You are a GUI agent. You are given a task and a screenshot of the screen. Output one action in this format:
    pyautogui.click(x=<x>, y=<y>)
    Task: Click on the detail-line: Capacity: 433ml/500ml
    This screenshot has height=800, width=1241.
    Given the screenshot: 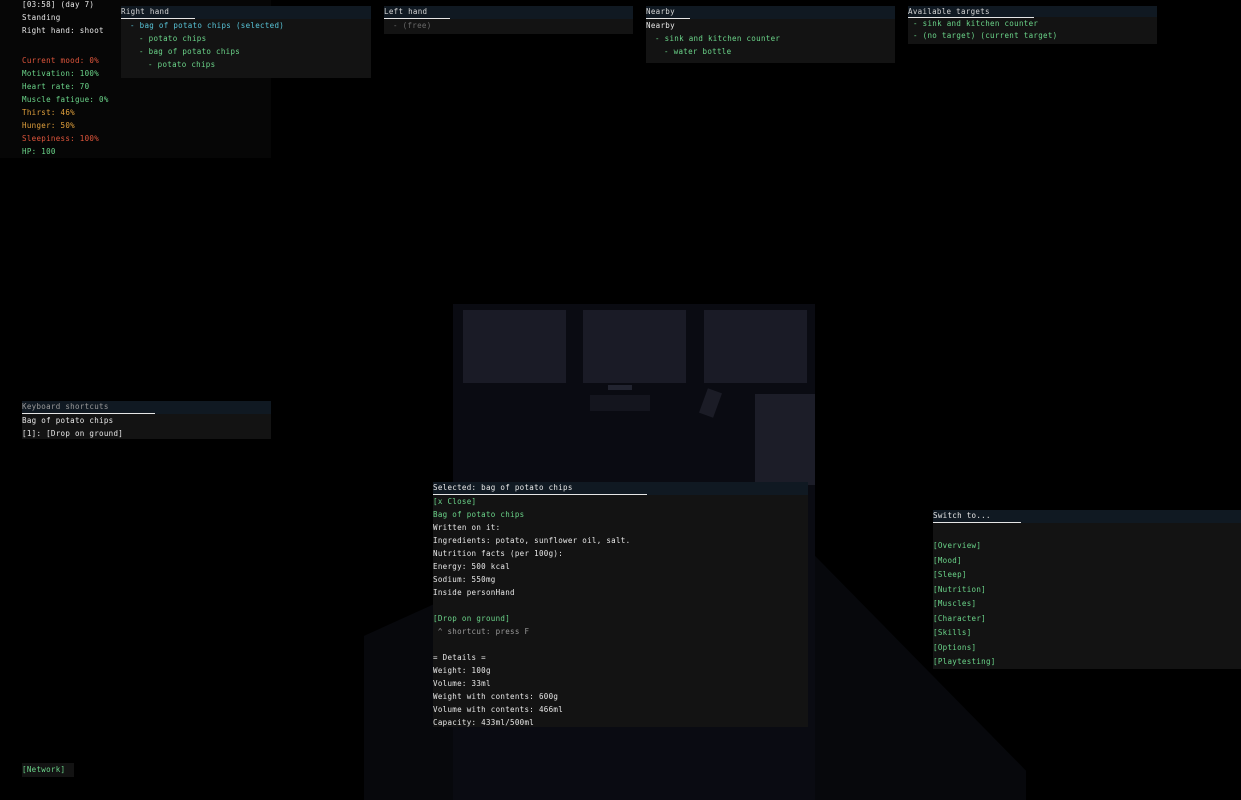 What is the action you would take?
    pyautogui.click(x=484, y=722)
    